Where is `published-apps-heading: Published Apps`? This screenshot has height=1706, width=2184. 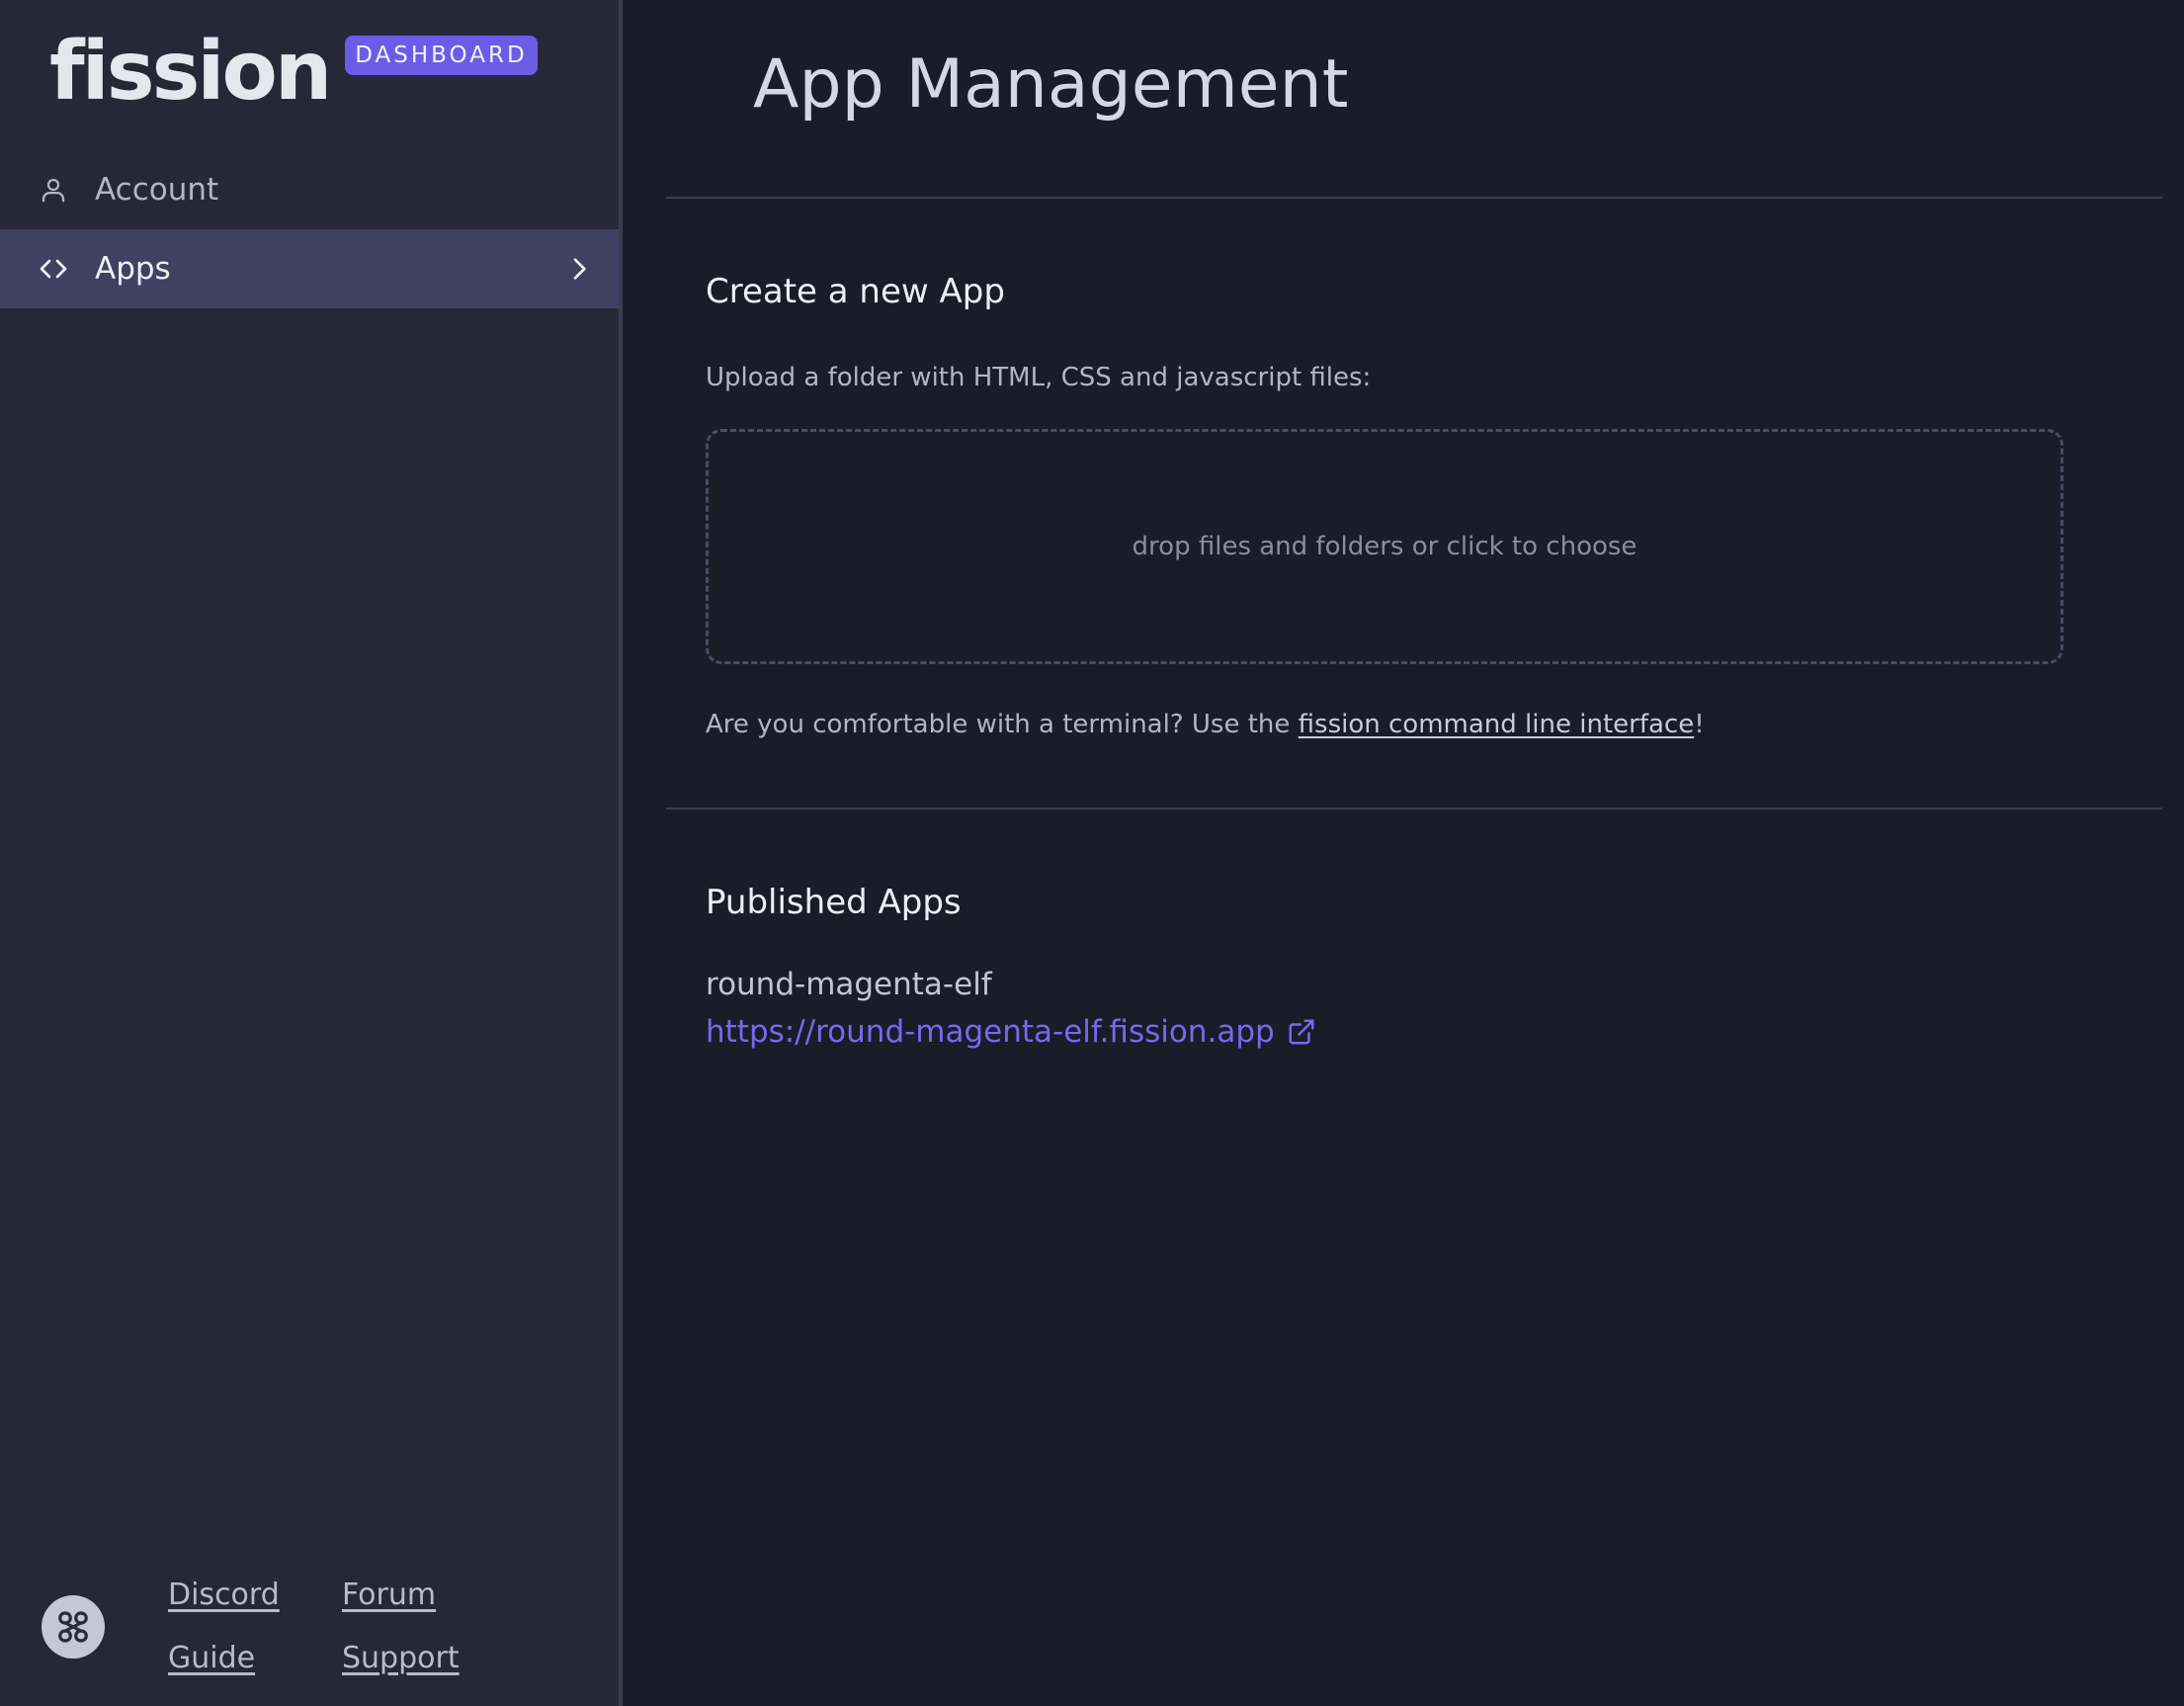 published-apps-heading: Published Apps is located at coordinates (834, 902).